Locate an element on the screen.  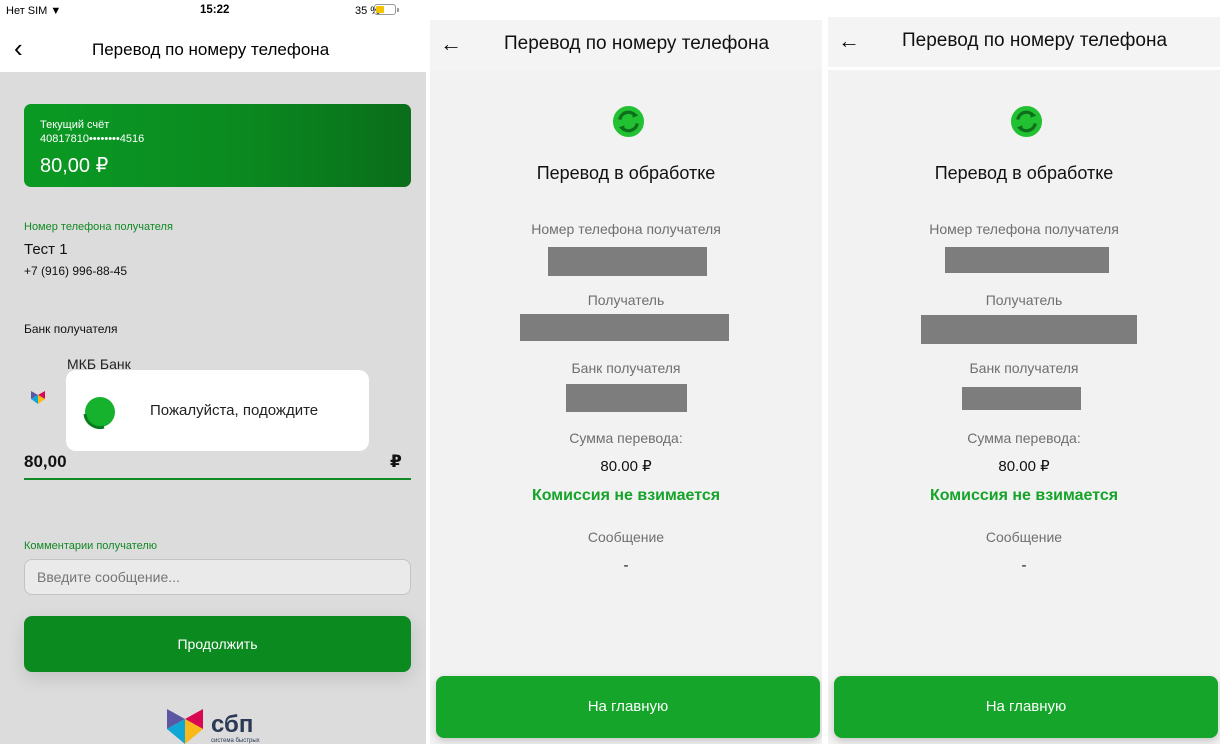
page-title: Перевод по номеру телефона is located at coordinates (211, 49).